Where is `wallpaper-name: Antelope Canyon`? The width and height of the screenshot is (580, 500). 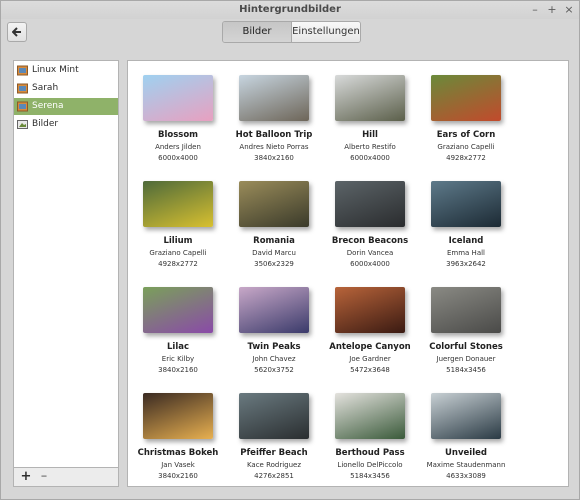
wallpaper-name: Antelope Canyon is located at coordinates (370, 347).